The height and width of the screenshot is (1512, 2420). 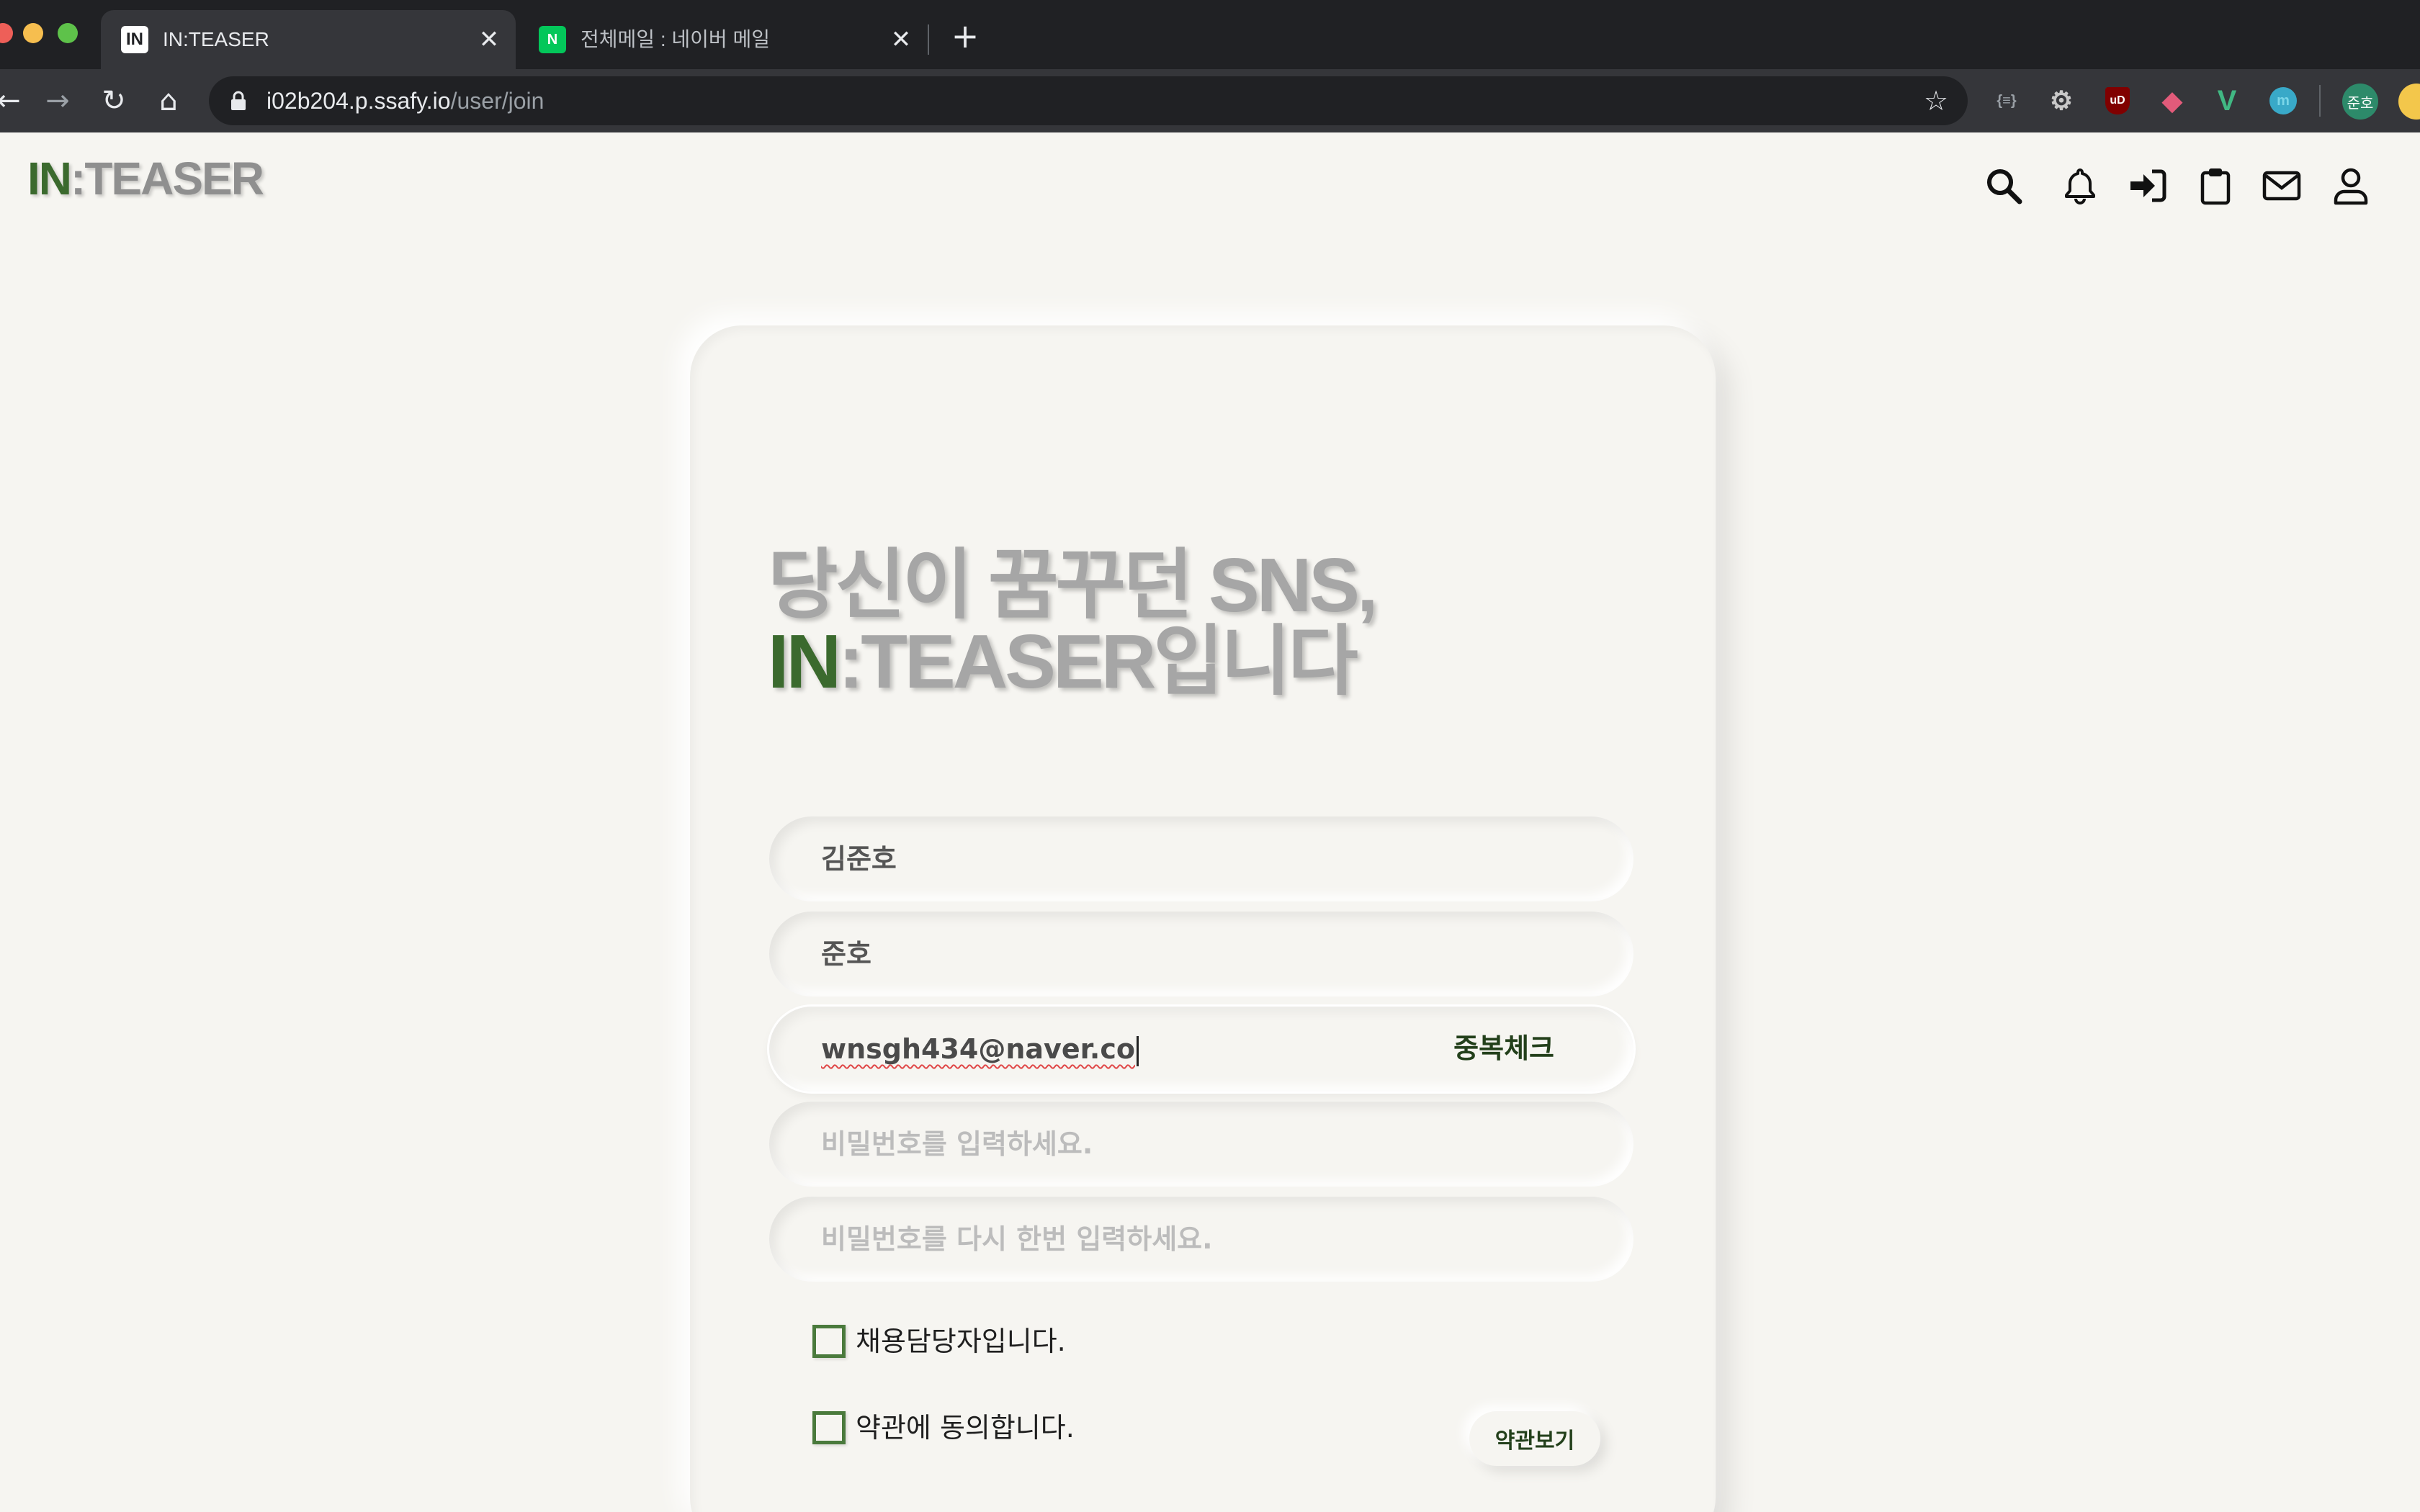 I want to click on recruiter-checkbox-row: 채용담당자입니다., so click(x=939, y=1341).